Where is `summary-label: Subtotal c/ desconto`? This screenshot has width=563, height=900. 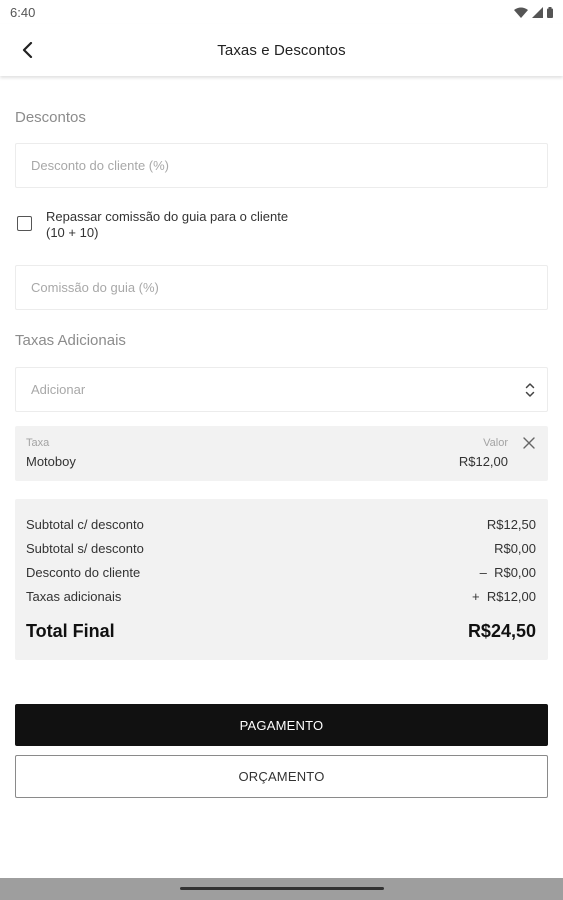 summary-label: Subtotal c/ desconto is located at coordinates (85, 524).